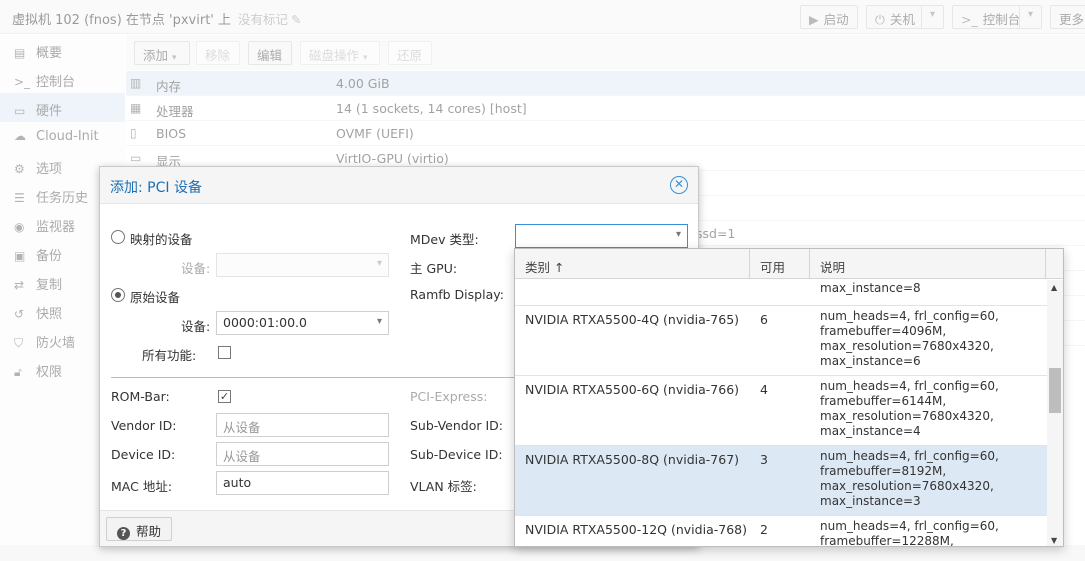  I want to click on desc-line: max_instance=8, so click(870, 288).